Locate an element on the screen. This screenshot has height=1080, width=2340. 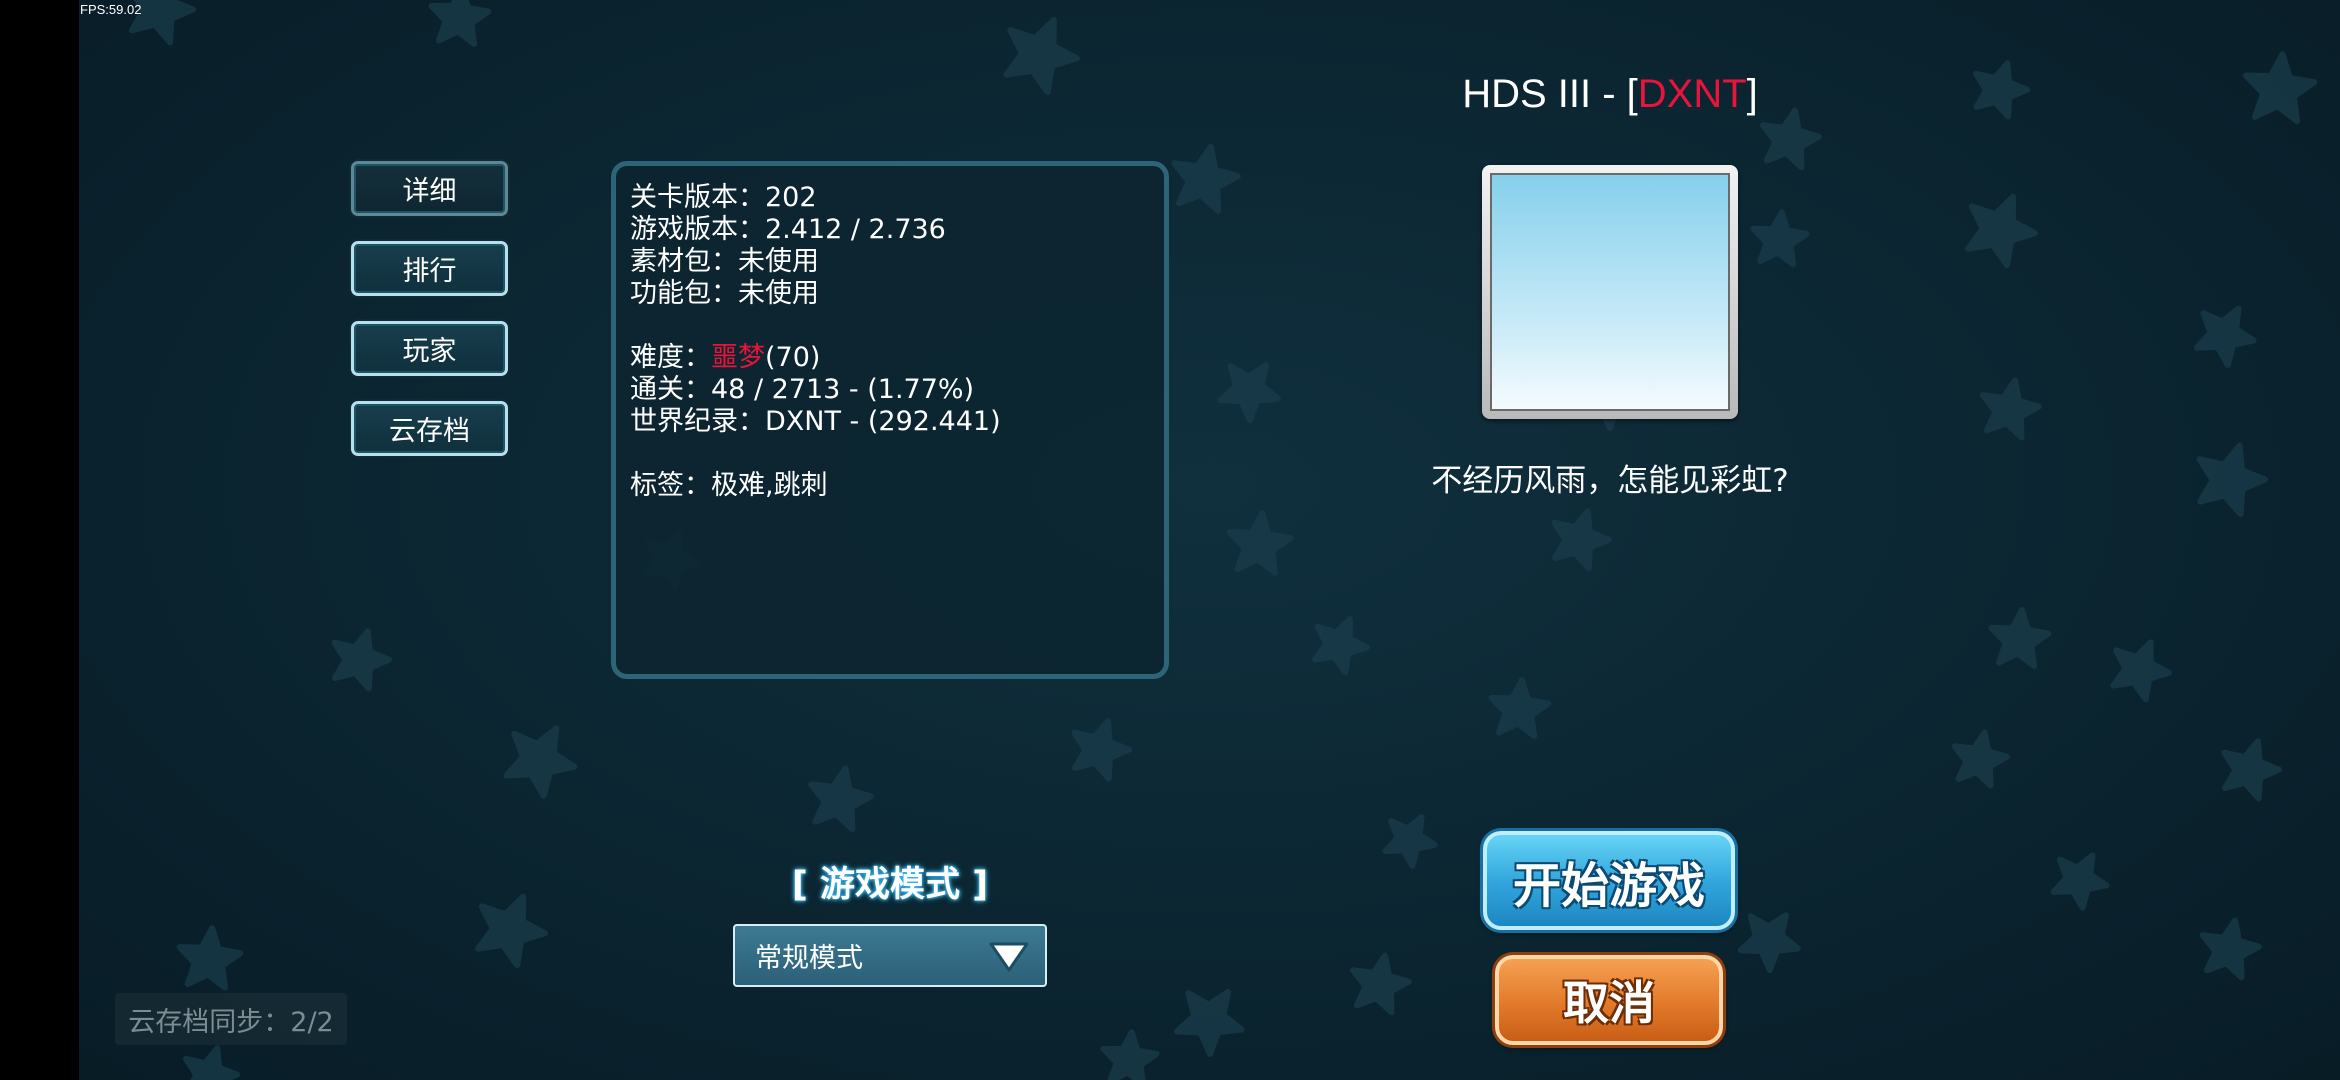
level-description: 不经历风雨，怎能见彩虹? is located at coordinates (1610, 481).